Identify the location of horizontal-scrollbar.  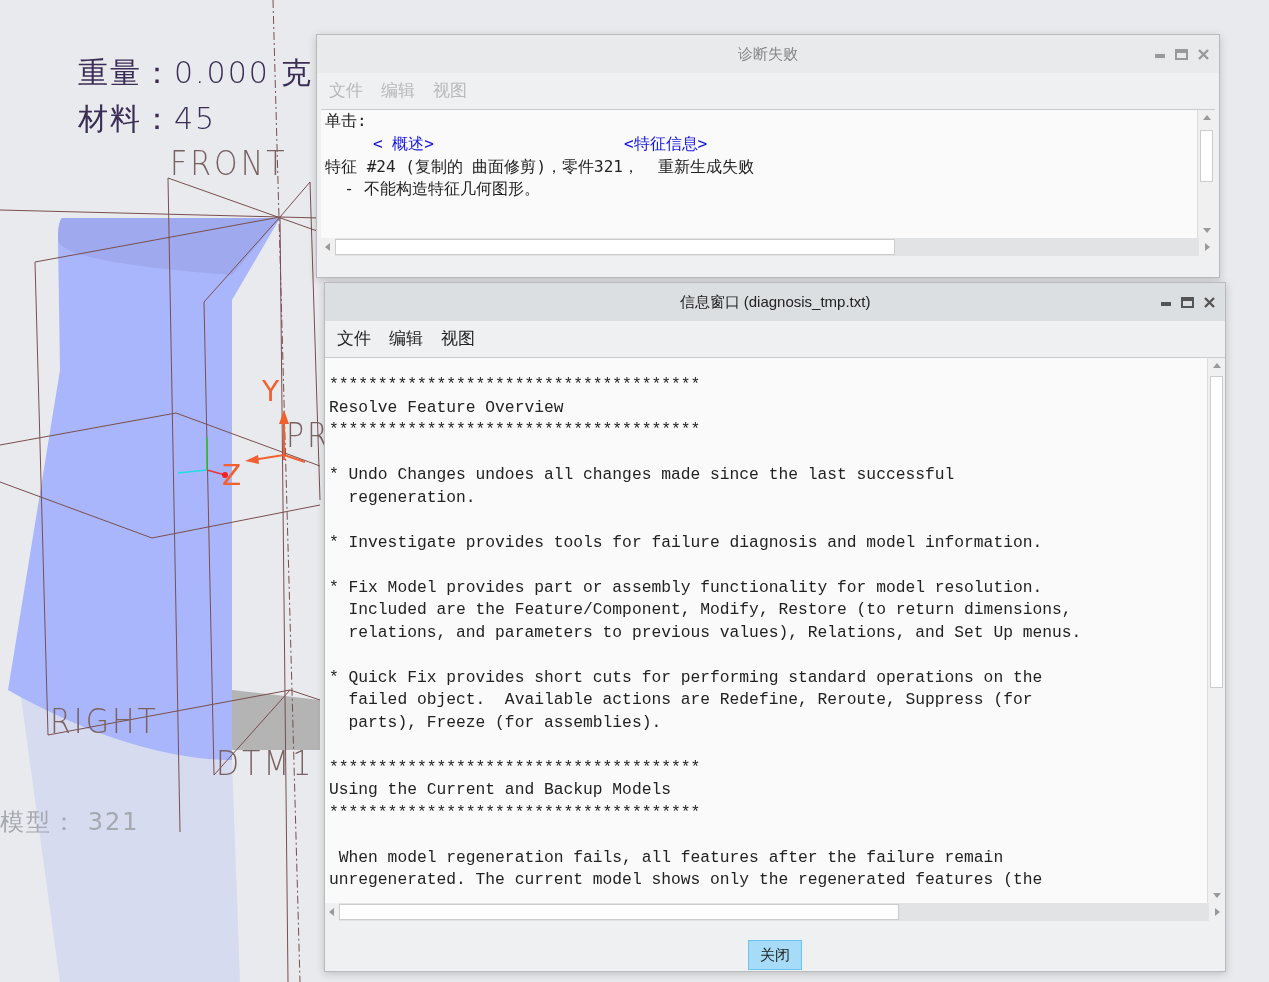
(775, 912).